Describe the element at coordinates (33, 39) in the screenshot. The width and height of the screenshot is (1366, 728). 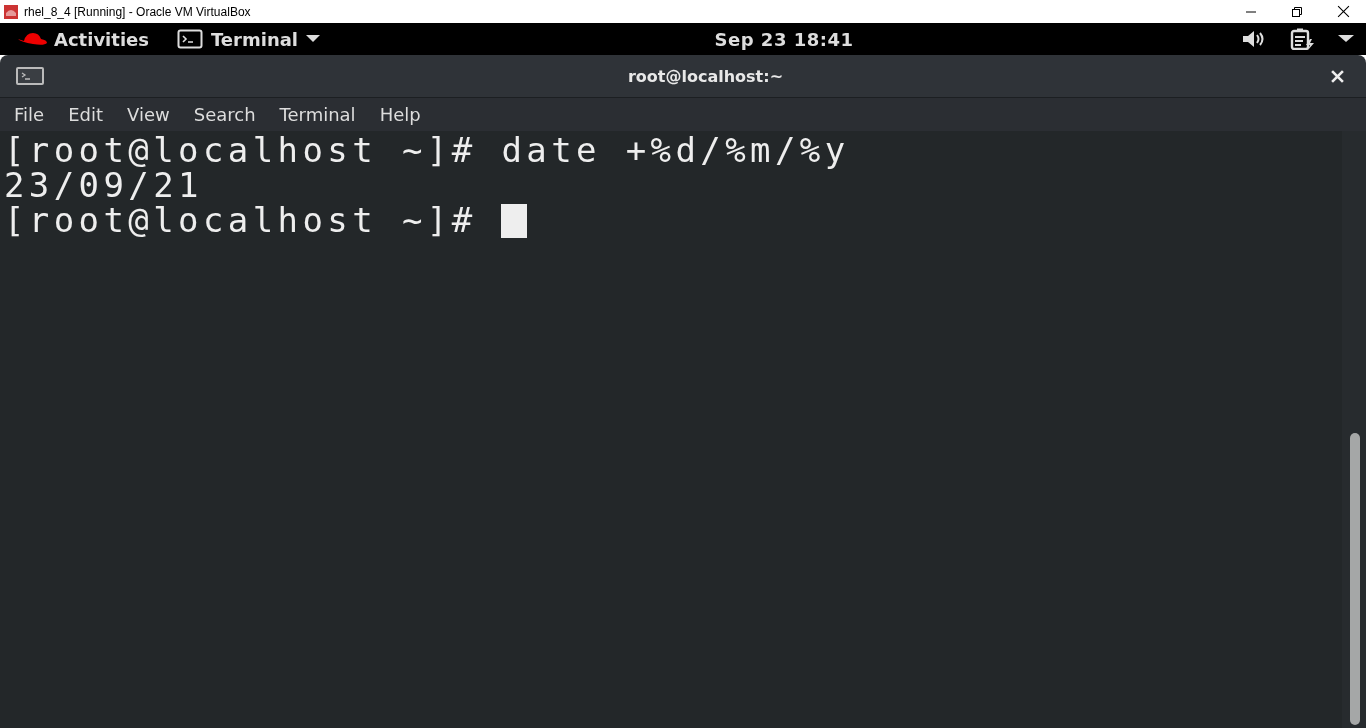
I see `hat-icon` at that location.